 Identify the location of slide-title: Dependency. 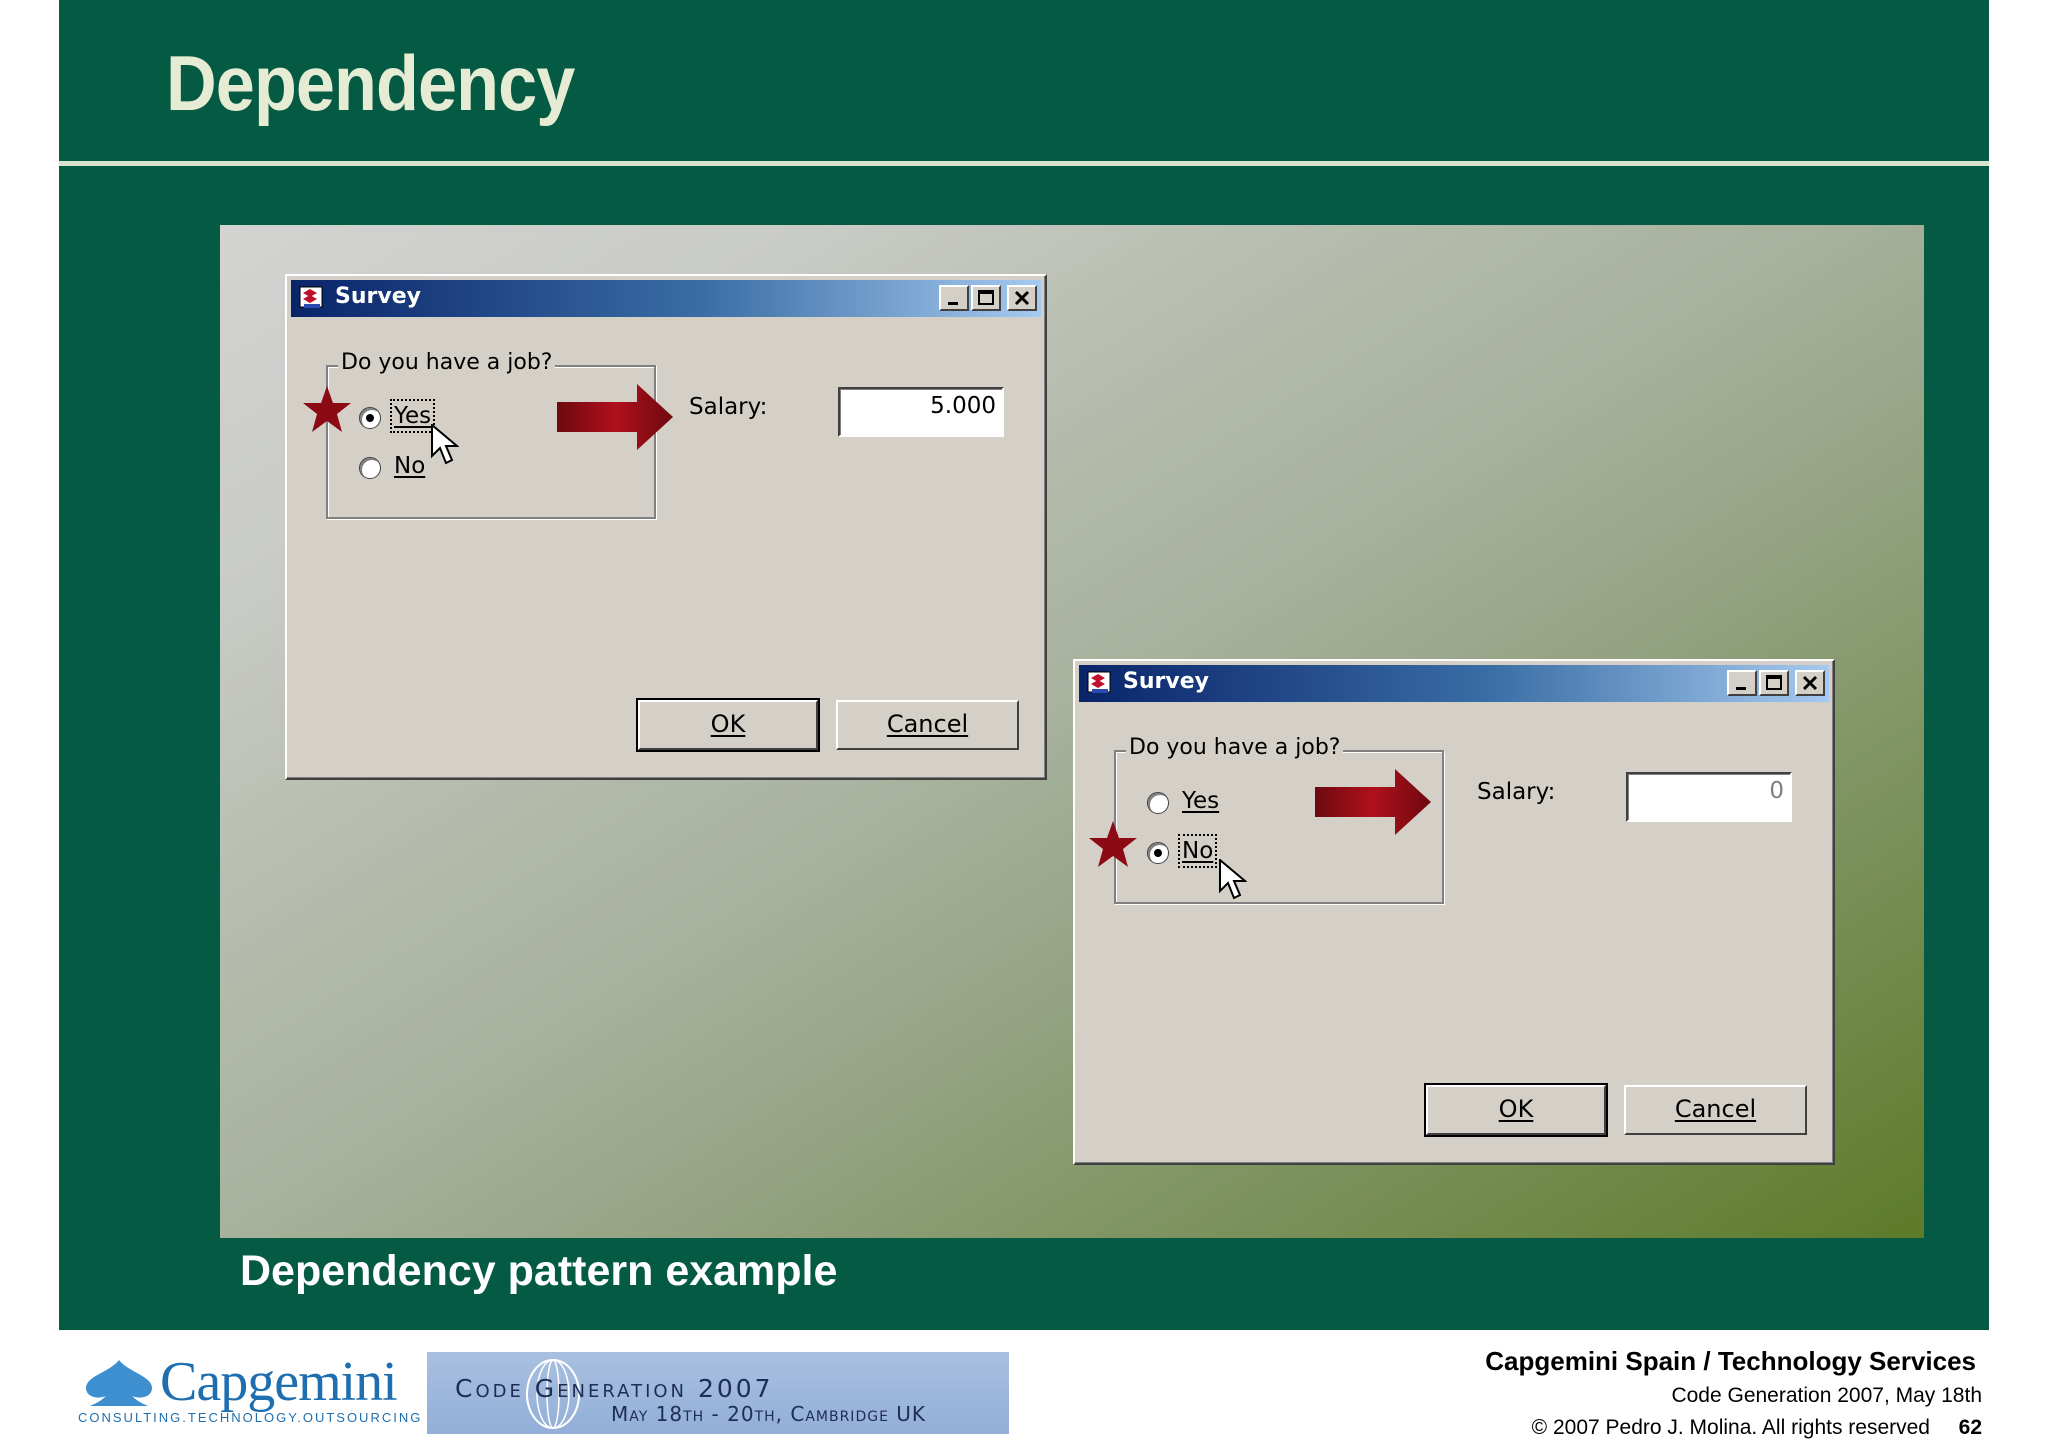
(370, 83).